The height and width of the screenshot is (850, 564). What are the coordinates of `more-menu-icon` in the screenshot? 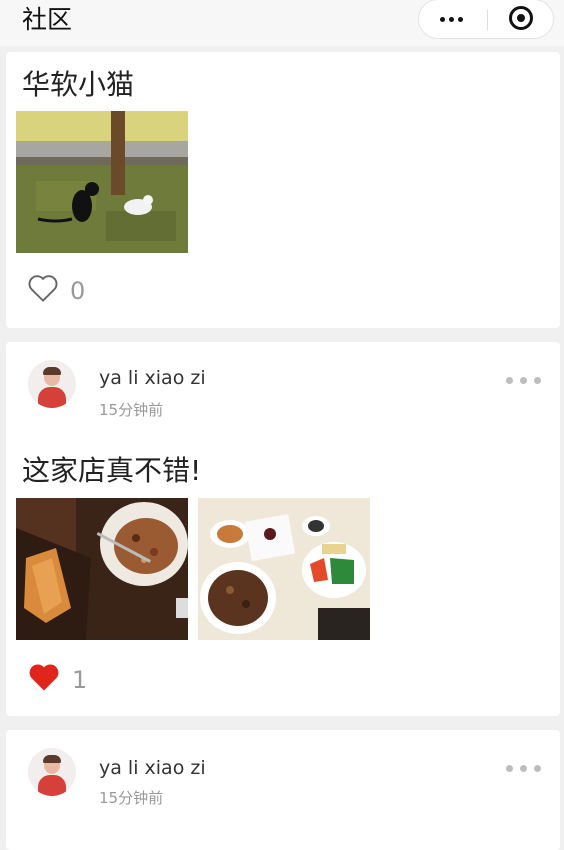 It's located at (453, 19).